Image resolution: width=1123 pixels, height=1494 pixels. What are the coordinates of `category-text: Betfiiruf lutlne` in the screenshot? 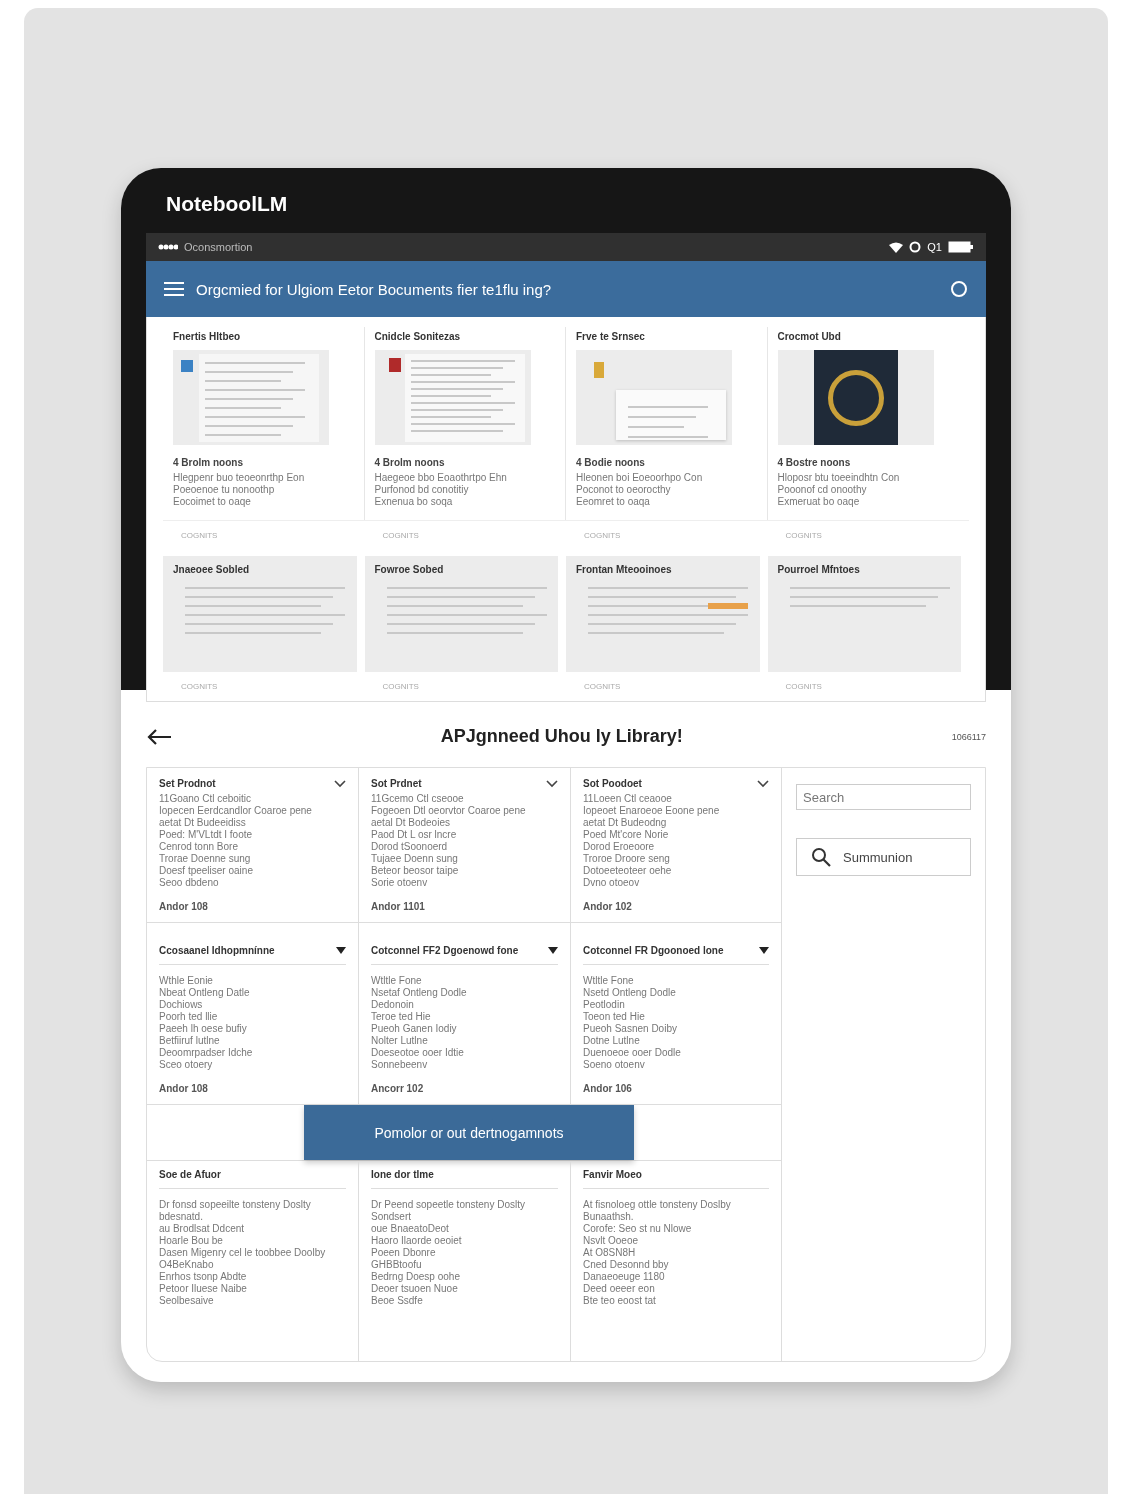 It's located at (189, 1041).